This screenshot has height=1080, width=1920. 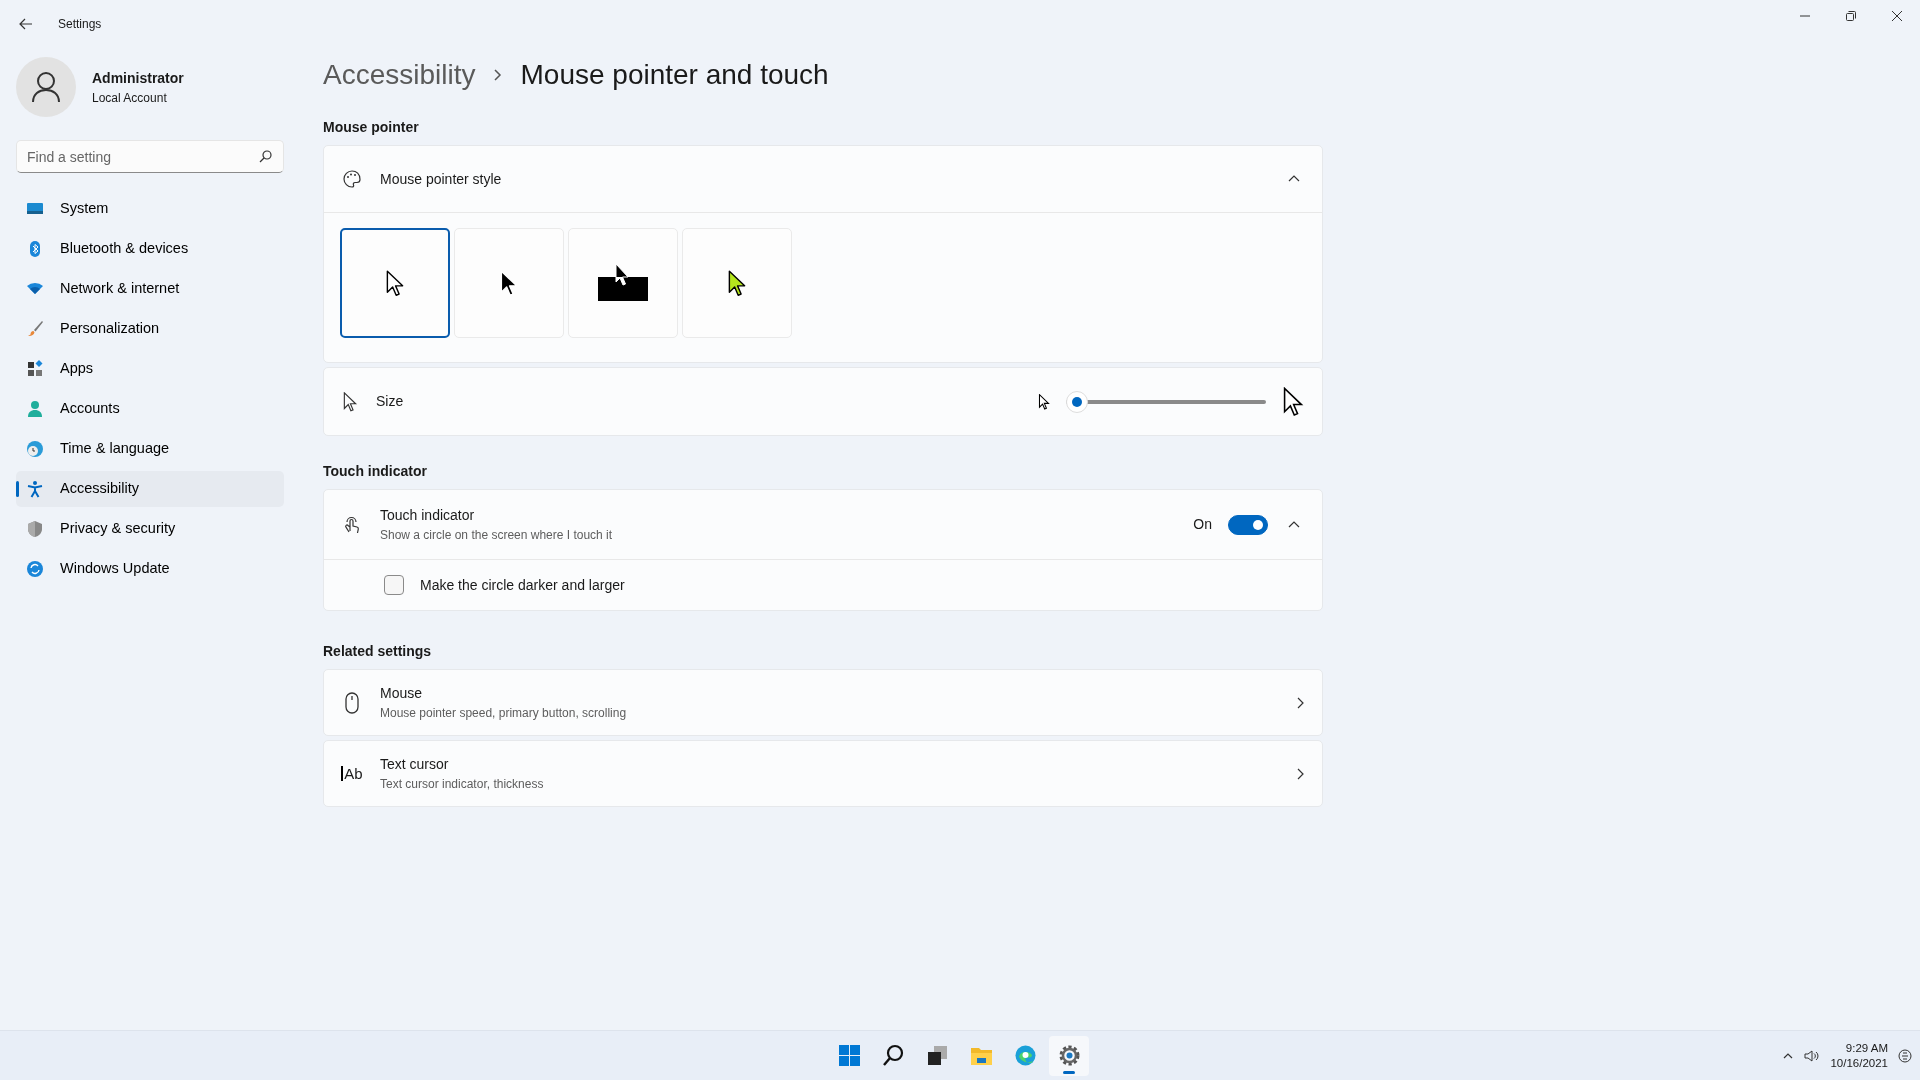 I want to click on person-icon, so click(x=35, y=409).